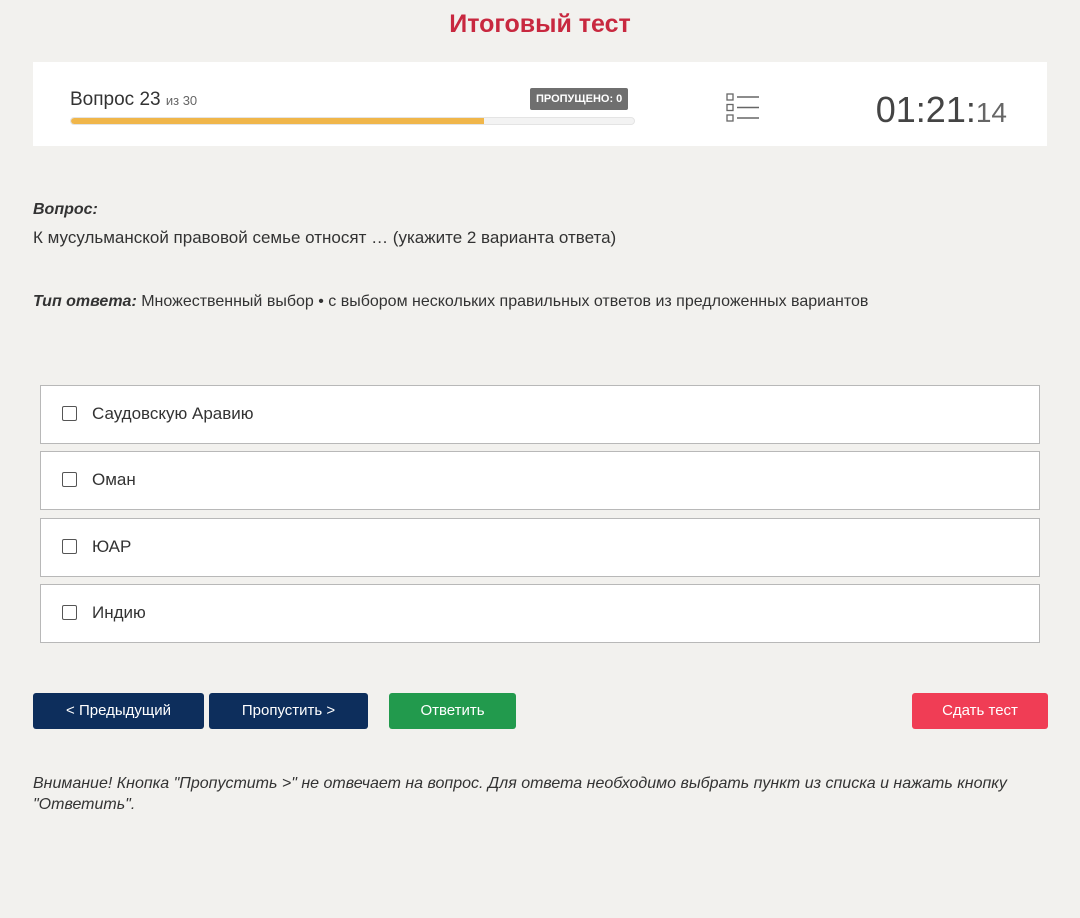 The height and width of the screenshot is (918, 1080). I want to click on answer-option: Оман, so click(540, 480).